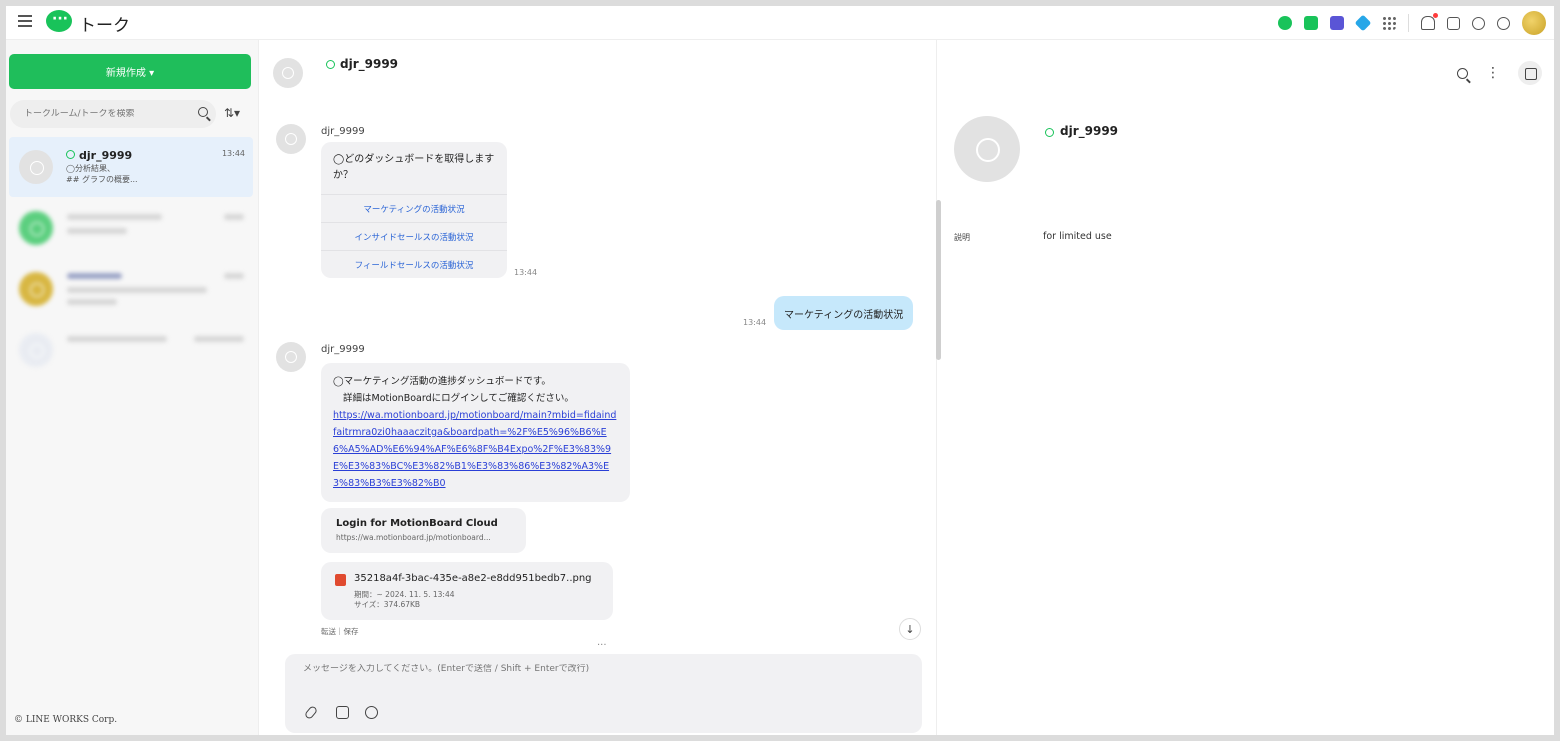  Describe the element at coordinates (1429, 21) in the screenshot. I see `bell-icon` at that location.